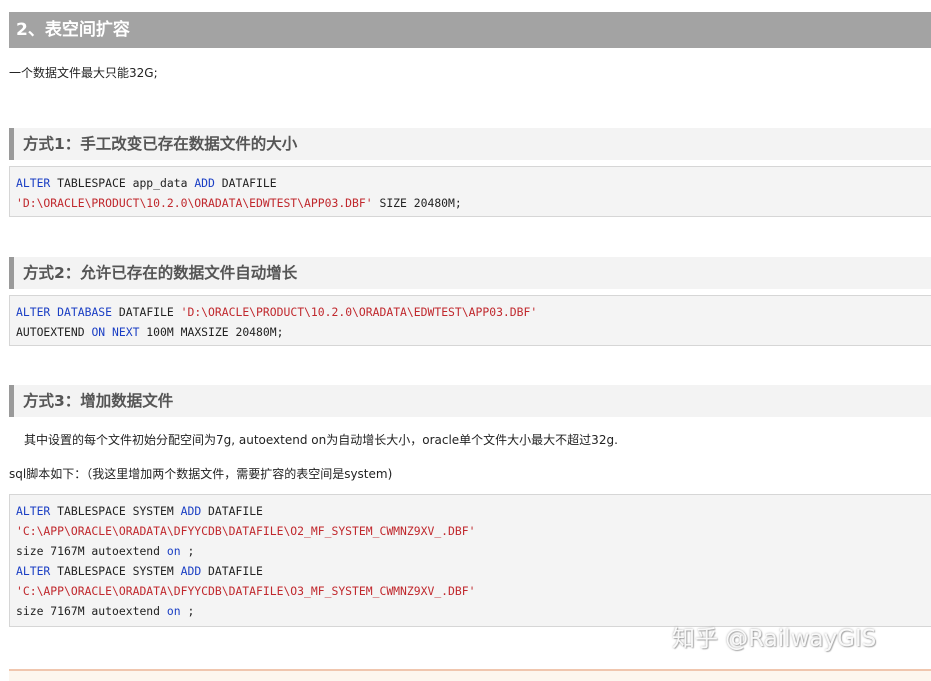 Image resolution: width=931 pixels, height=681 pixels. Describe the element at coordinates (774, 639) in the screenshot. I see `watermark: 知乎 @RailwayGIS` at that location.